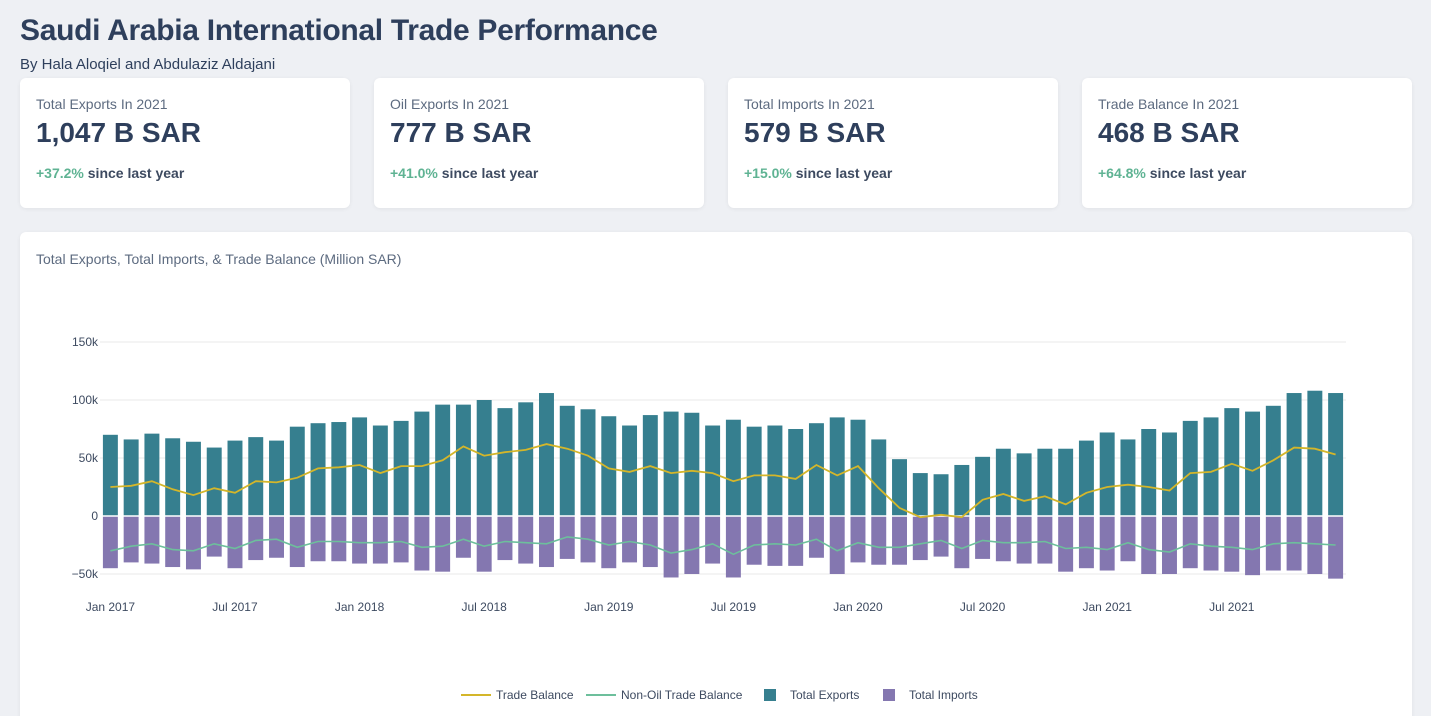 The image size is (1431, 716). What do you see at coordinates (1107, 607) in the screenshot?
I see `x-tick-label: Jan 2021` at bounding box center [1107, 607].